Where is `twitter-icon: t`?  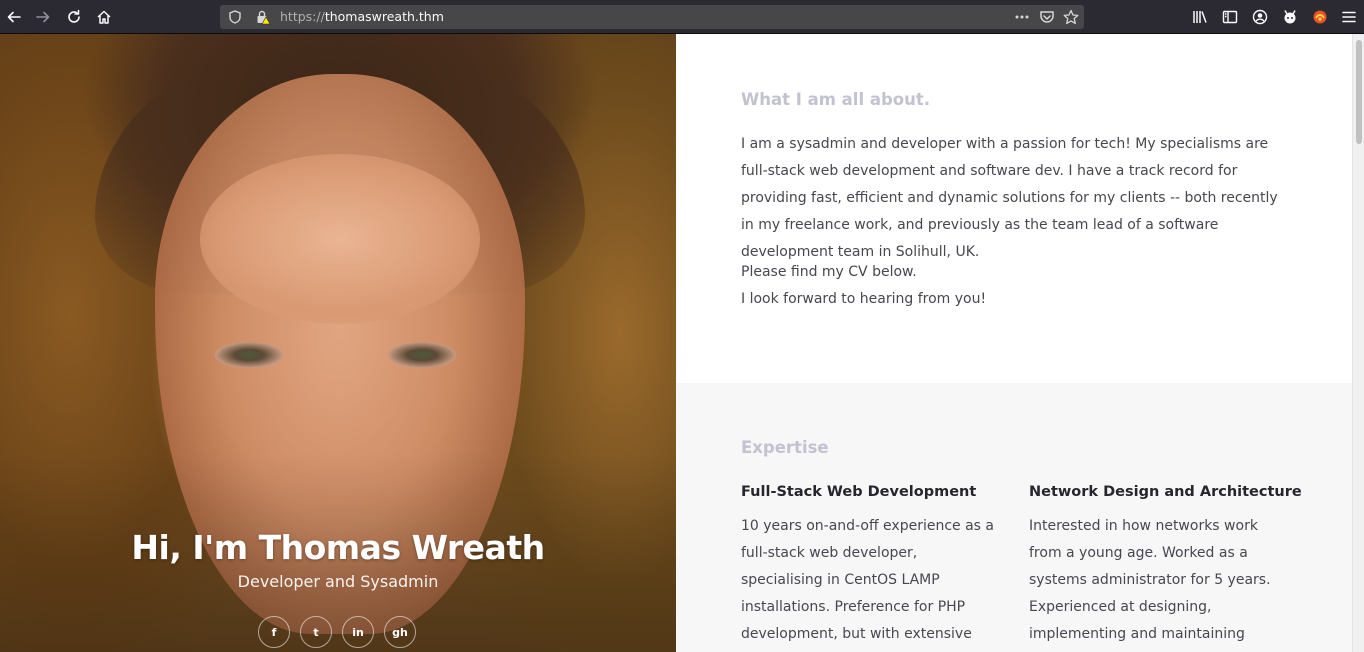 twitter-icon: t is located at coordinates (316, 632).